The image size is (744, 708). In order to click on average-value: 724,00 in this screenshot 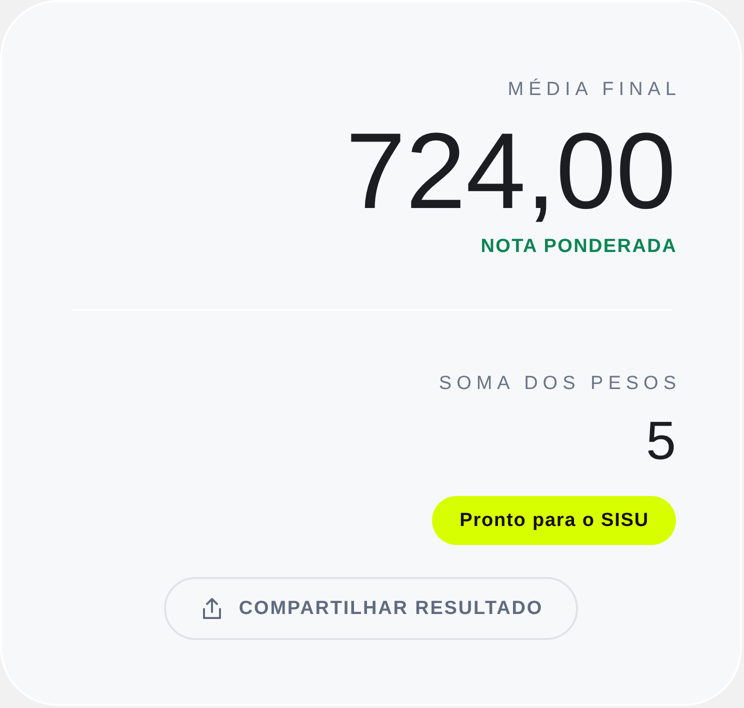, I will do `click(511, 171)`.